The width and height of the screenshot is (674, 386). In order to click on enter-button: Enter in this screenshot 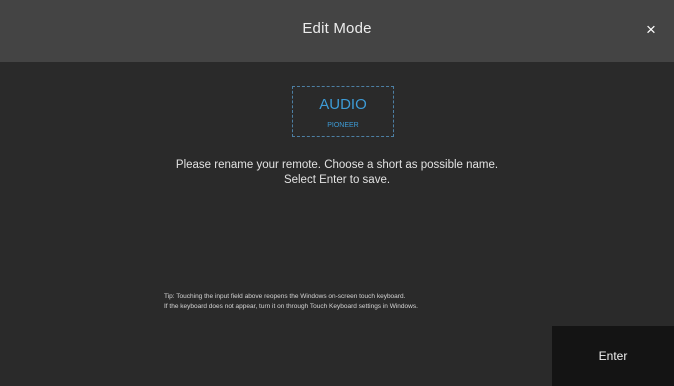, I will do `click(613, 356)`.